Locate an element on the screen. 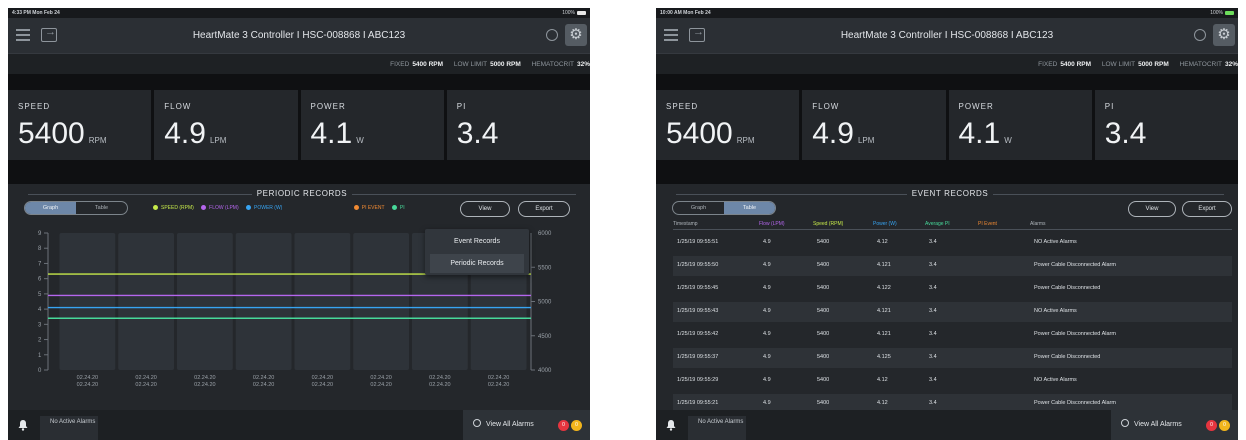 This screenshot has height=440, width=1246. legend-item: PI EVENT is located at coordinates (369, 208).